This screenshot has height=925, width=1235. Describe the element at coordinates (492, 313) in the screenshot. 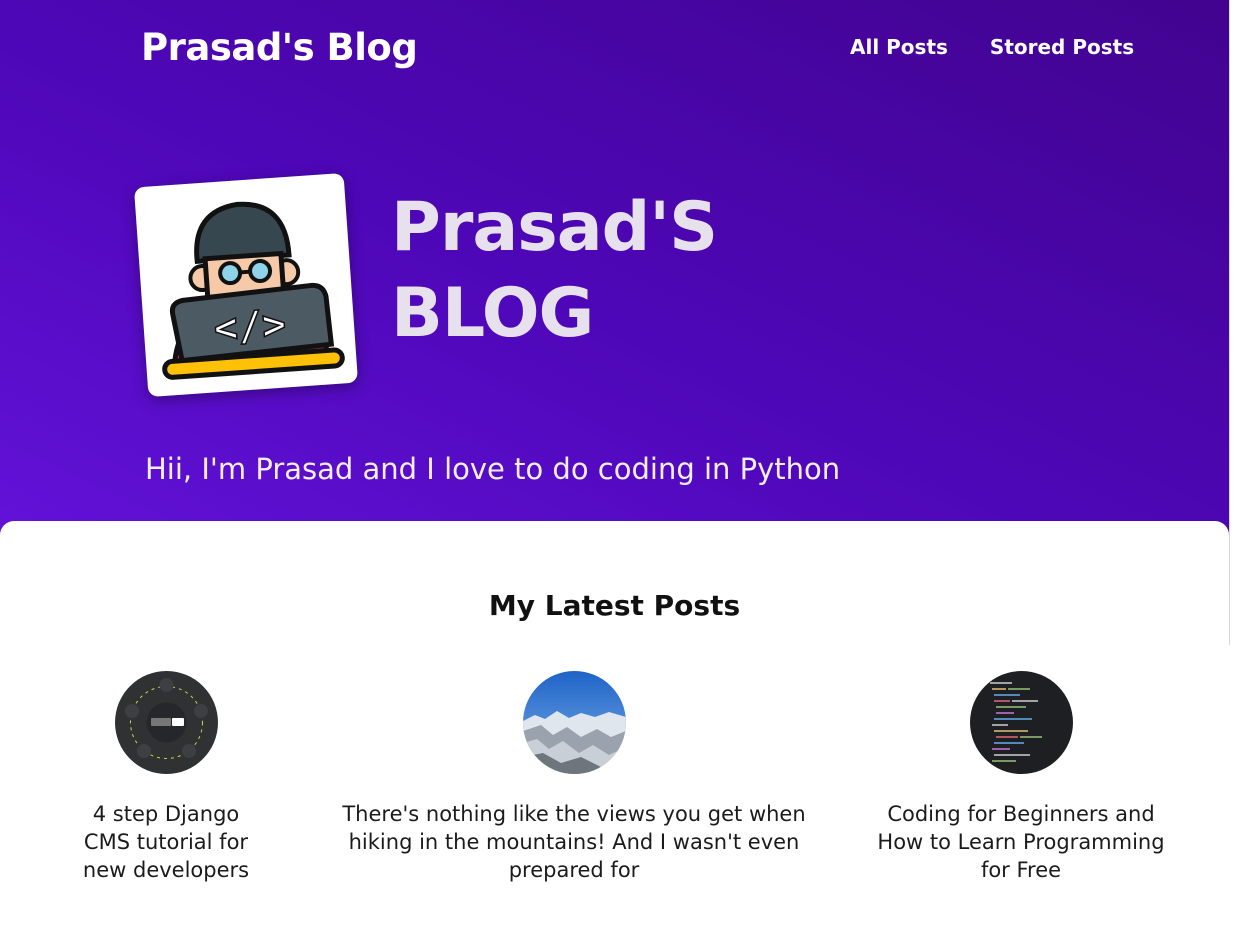

I see `hero-title-line2: BLOG` at that location.